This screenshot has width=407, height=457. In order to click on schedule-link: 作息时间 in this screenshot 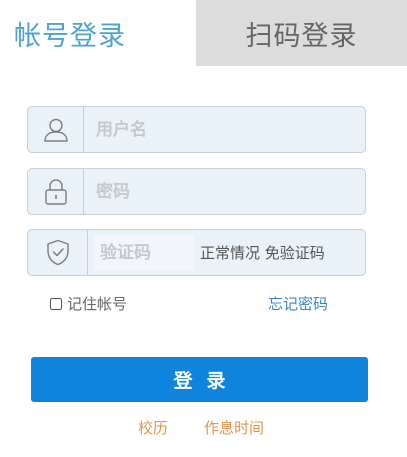, I will do `click(234, 427)`.